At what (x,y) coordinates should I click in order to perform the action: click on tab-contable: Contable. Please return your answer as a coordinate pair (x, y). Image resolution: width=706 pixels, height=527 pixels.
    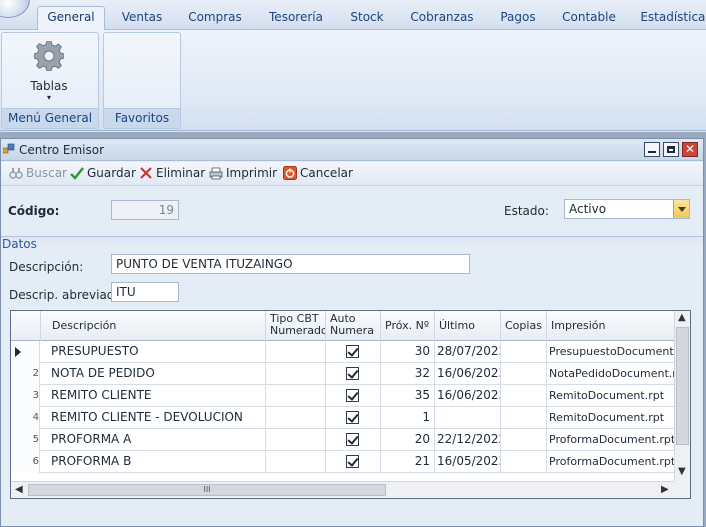
    Looking at the image, I should click on (589, 18).